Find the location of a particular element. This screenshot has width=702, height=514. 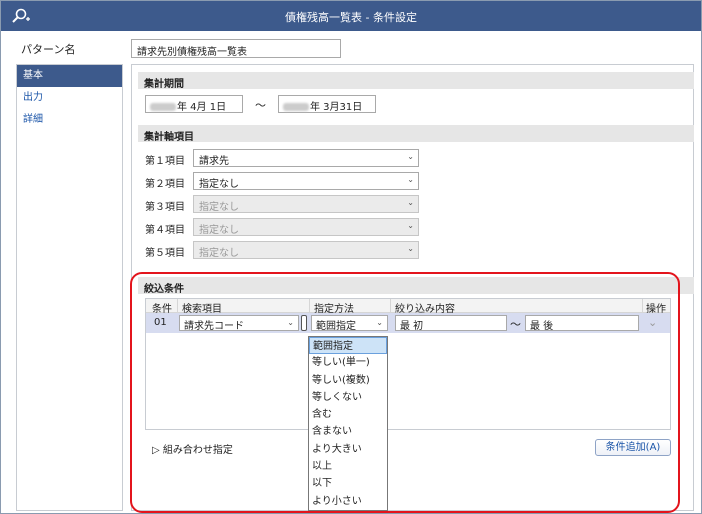

axis-row-label: 第４項目 is located at coordinates (165, 230).